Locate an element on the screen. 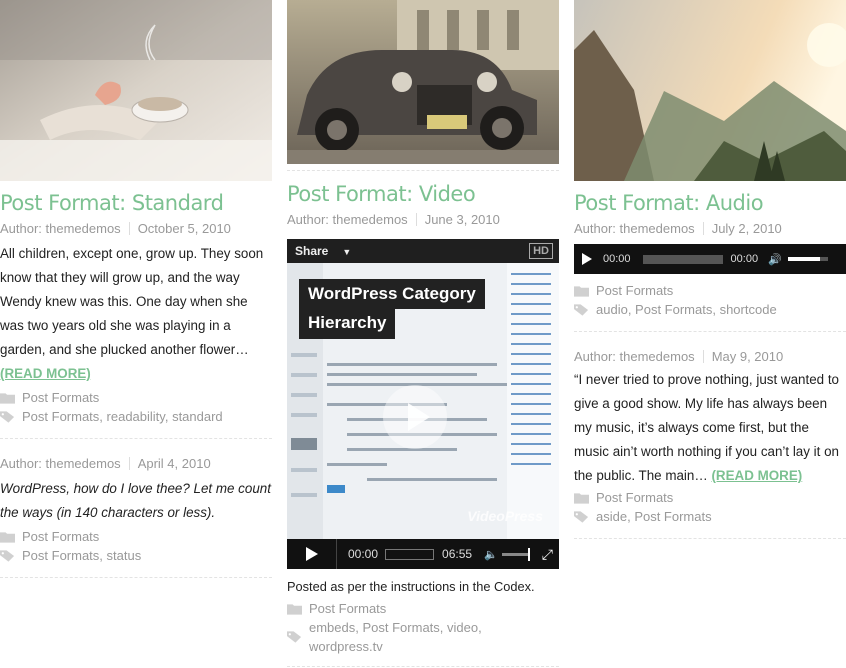  tag-link: audio is located at coordinates (612, 309).